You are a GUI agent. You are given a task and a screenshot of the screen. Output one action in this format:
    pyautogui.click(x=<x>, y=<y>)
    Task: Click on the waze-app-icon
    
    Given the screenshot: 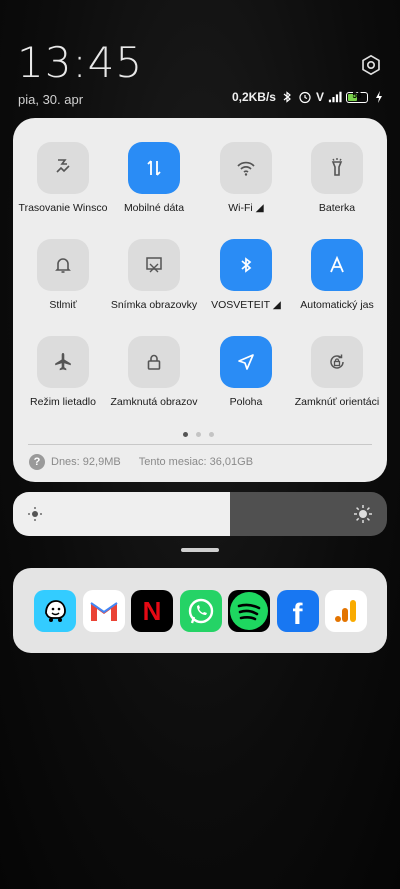 What is the action you would take?
    pyautogui.click(x=55, y=611)
    